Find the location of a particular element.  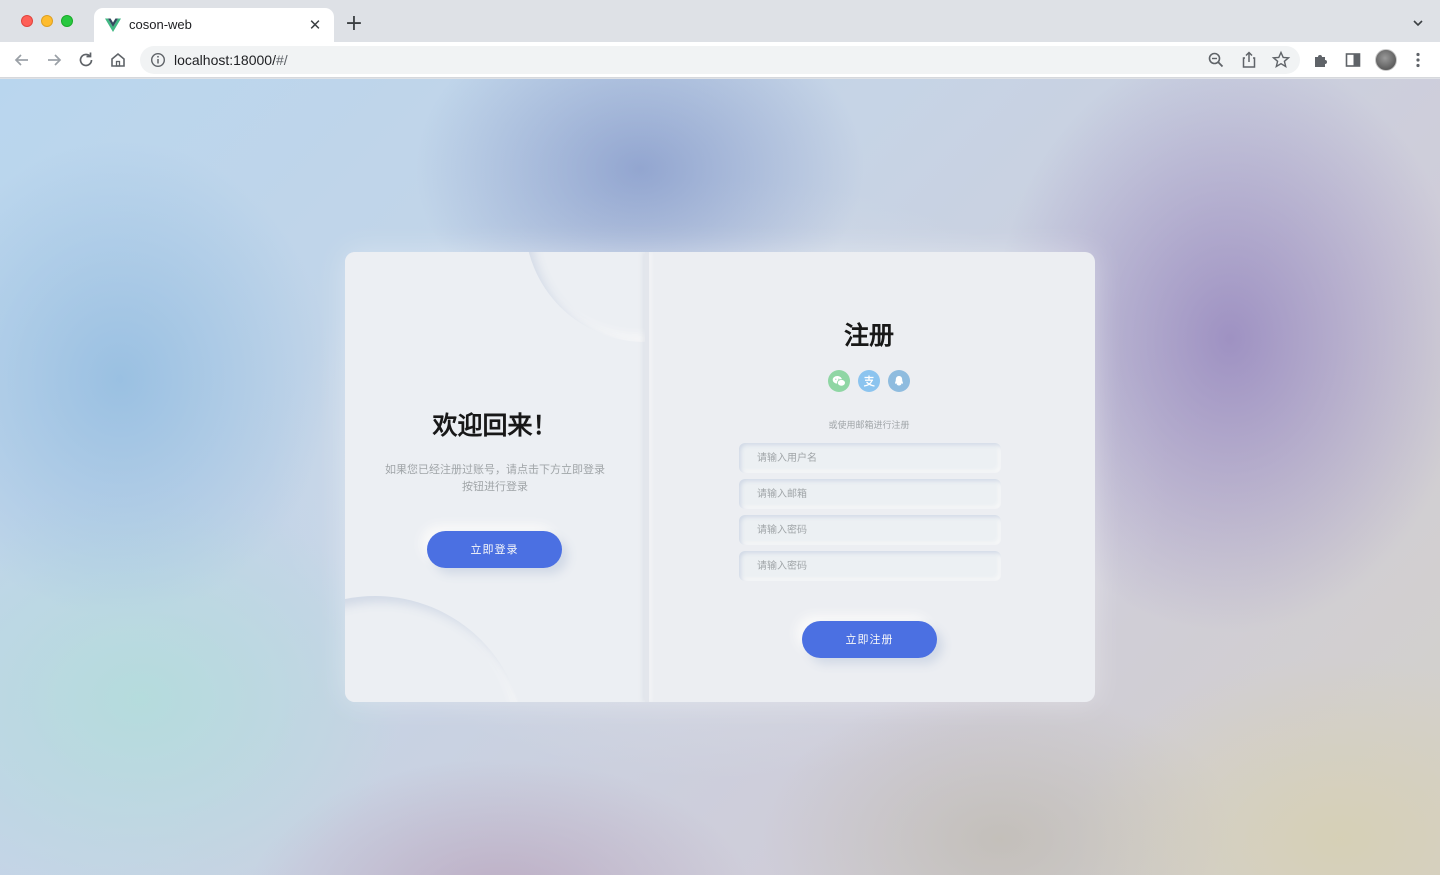

address-bar: localhost:18000/#/ is located at coordinates (720, 60).